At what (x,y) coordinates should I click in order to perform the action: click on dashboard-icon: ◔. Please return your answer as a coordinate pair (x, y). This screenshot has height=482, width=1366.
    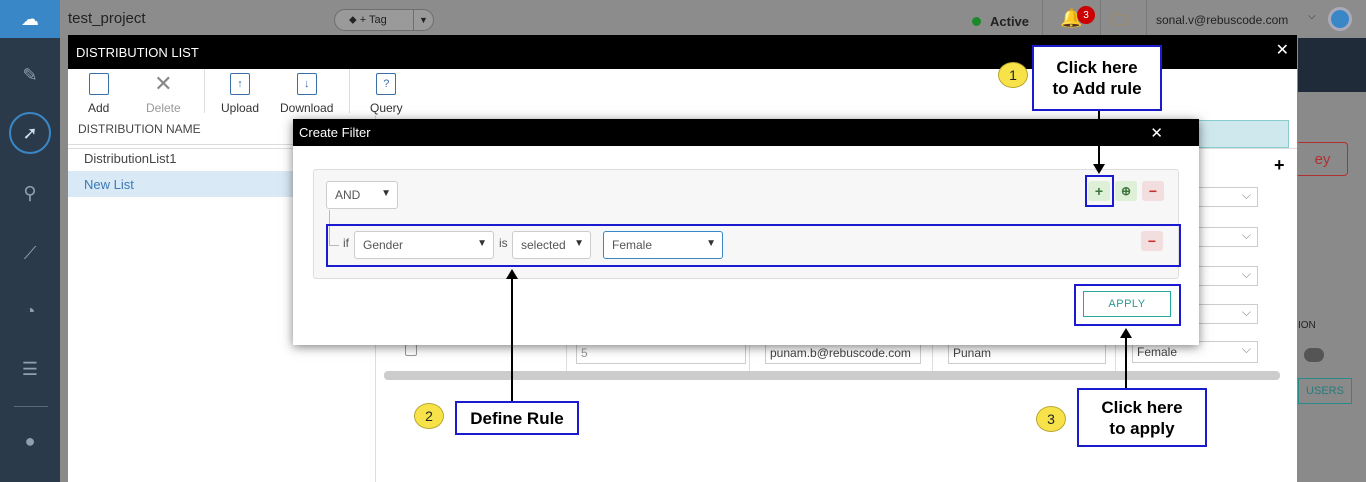
    Looking at the image, I should click on (30, 311).